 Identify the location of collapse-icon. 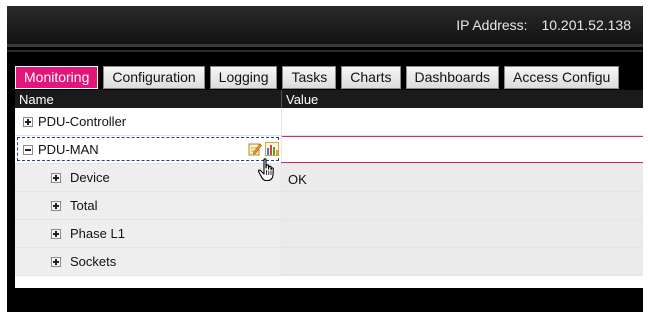
(28, 150).